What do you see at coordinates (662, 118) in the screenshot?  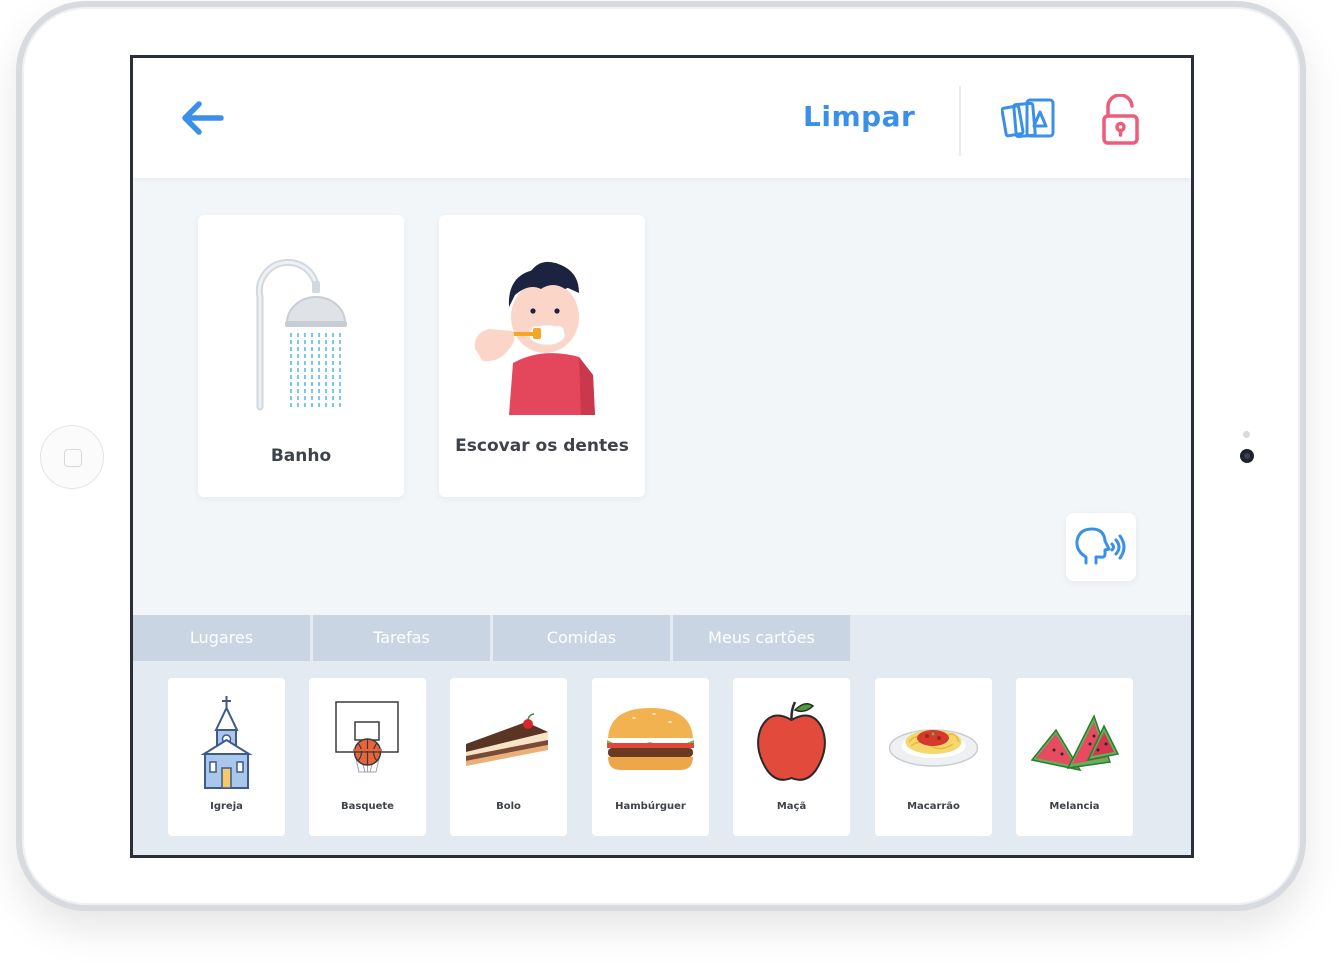 I see `top-bar: Limpar` at bounding box center [662, 118].